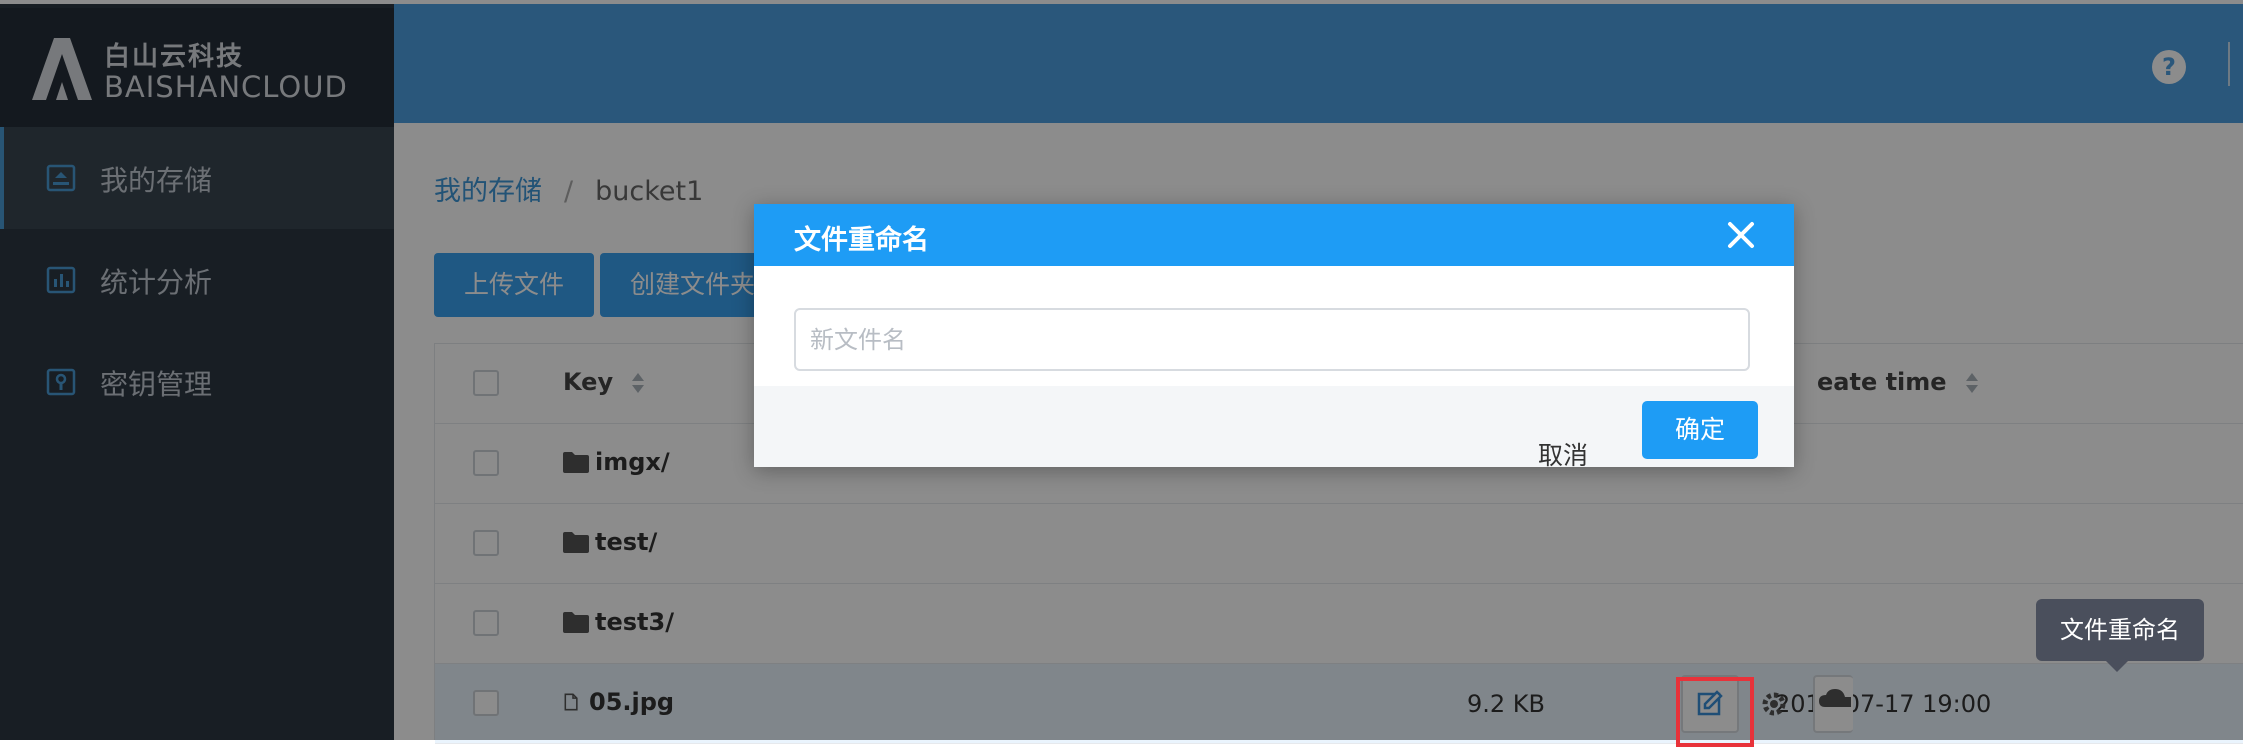 The image size is (2243, 747). What do you see at coordinates (1700, 430) in the screenshot?
I see `confirm-button: 确定` at bounding box center [1700, 430].